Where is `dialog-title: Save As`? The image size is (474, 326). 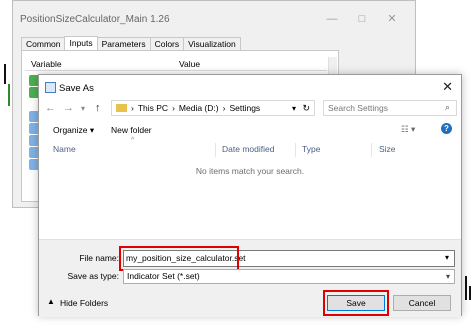
dialog-title: Save As is located at coordinates (76, 88).